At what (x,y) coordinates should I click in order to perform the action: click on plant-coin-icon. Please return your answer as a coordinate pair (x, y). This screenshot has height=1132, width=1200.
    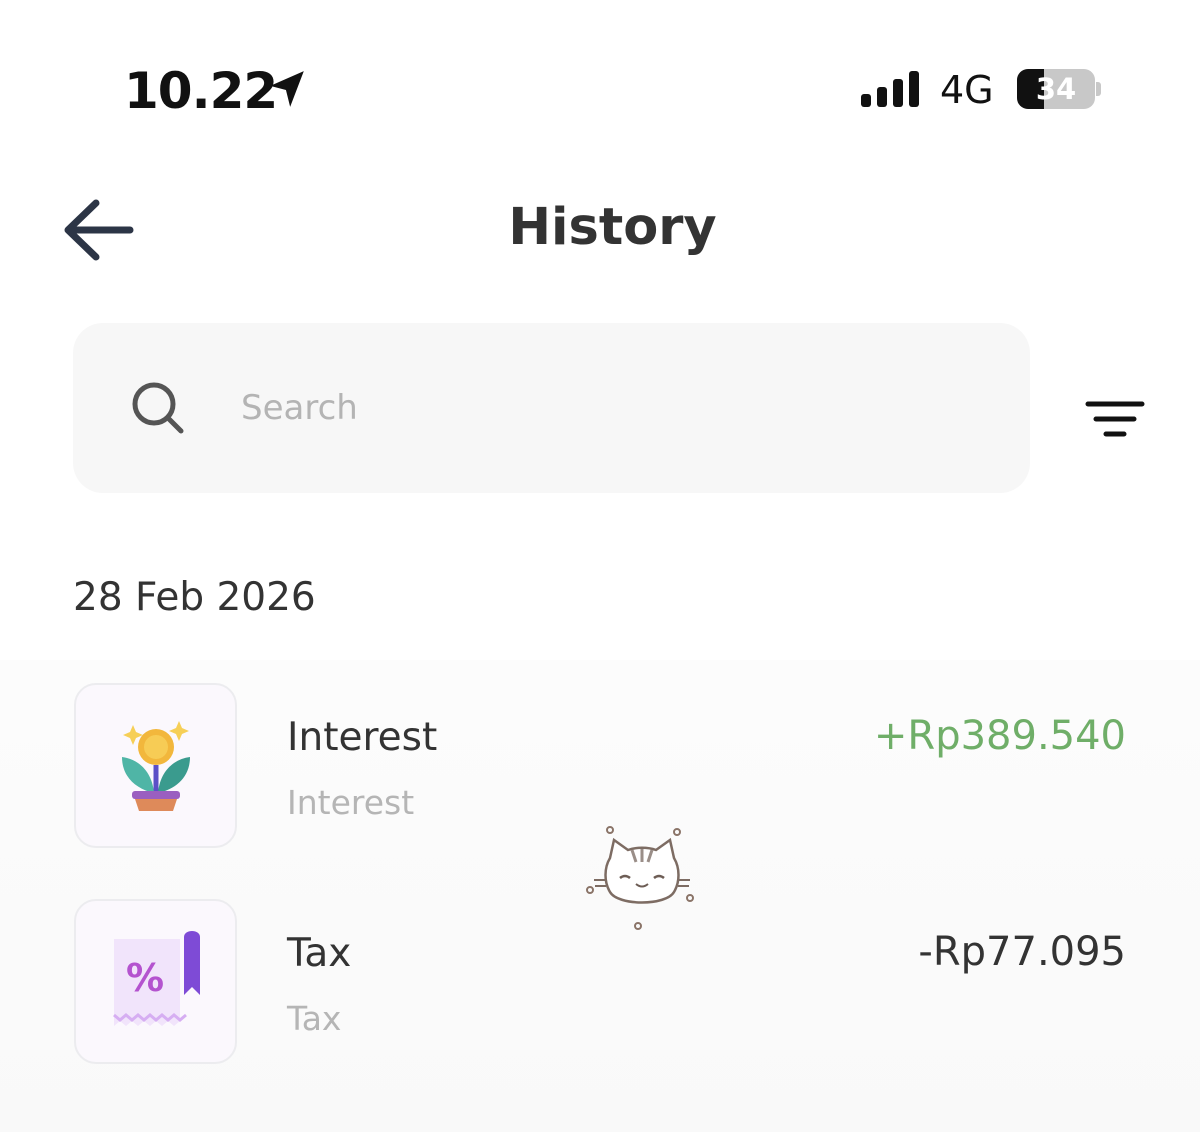
    Looking at the image, I should click on (156, 766).